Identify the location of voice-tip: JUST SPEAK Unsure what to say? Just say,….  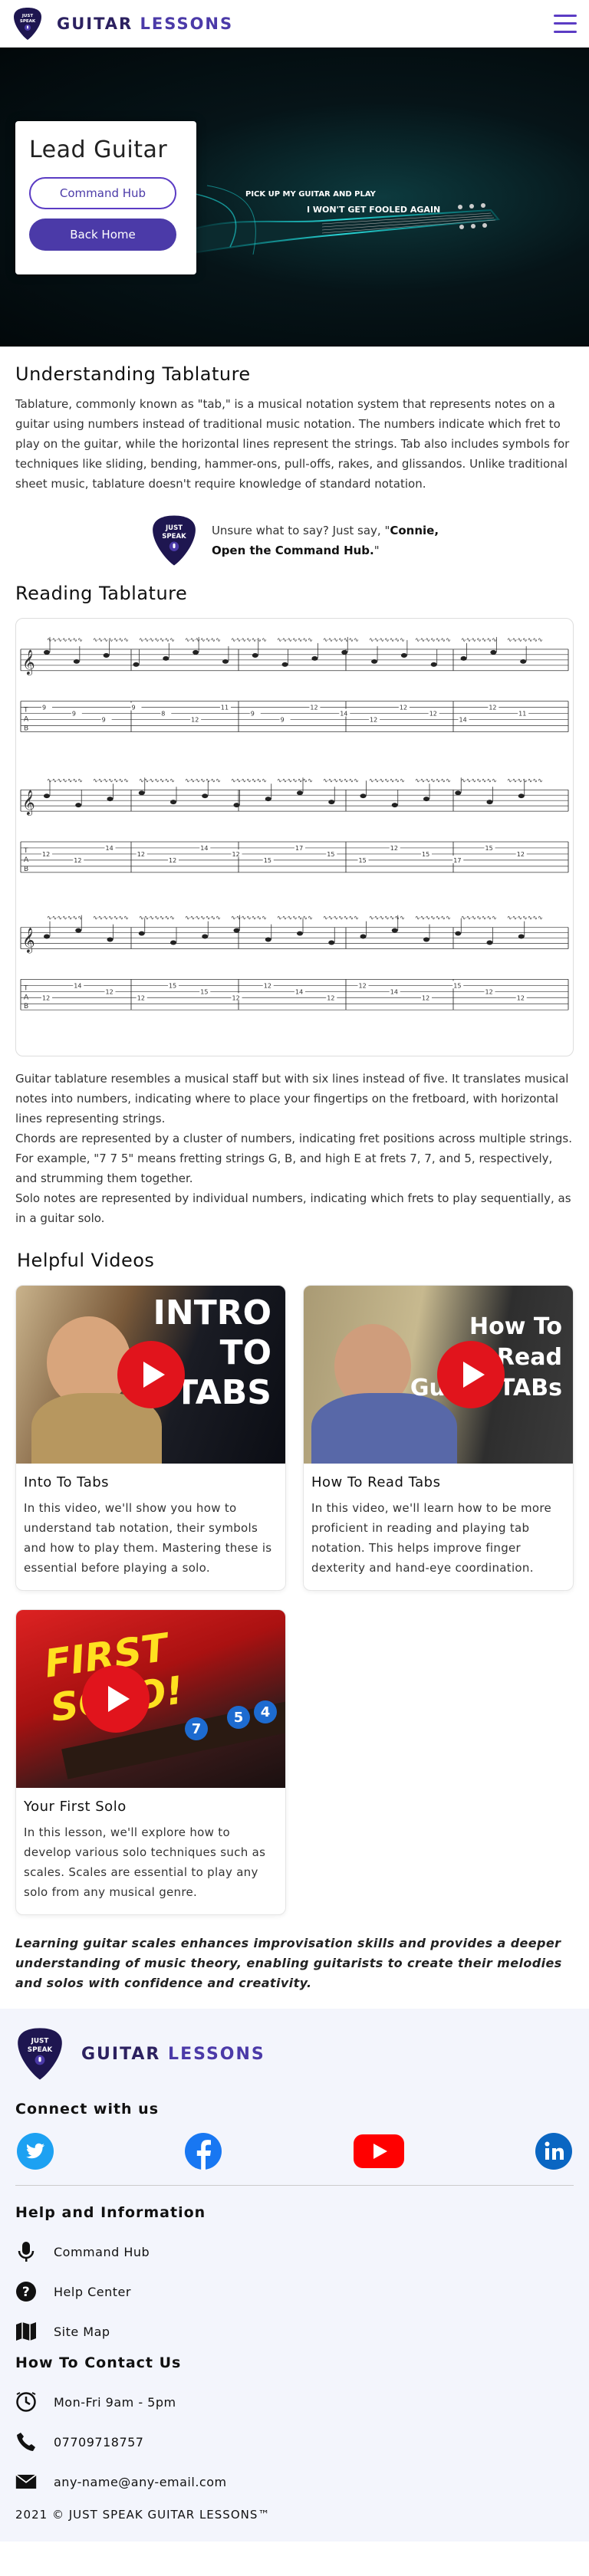
(294, 540).